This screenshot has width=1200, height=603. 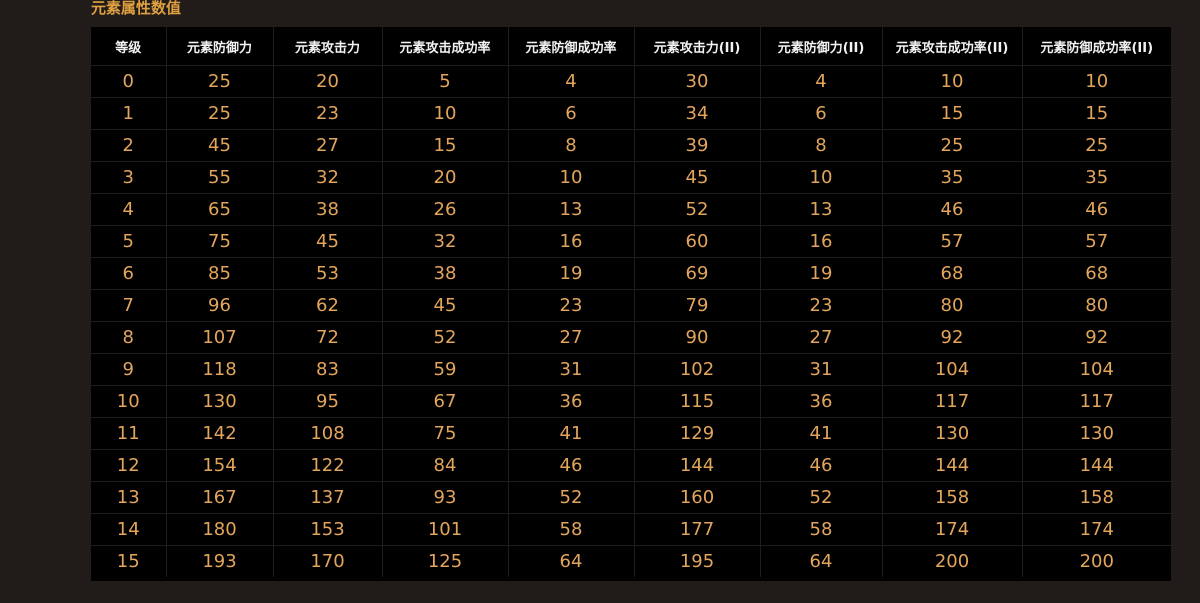 I want to click on value-cell: 39, so click(x=697, y=145).